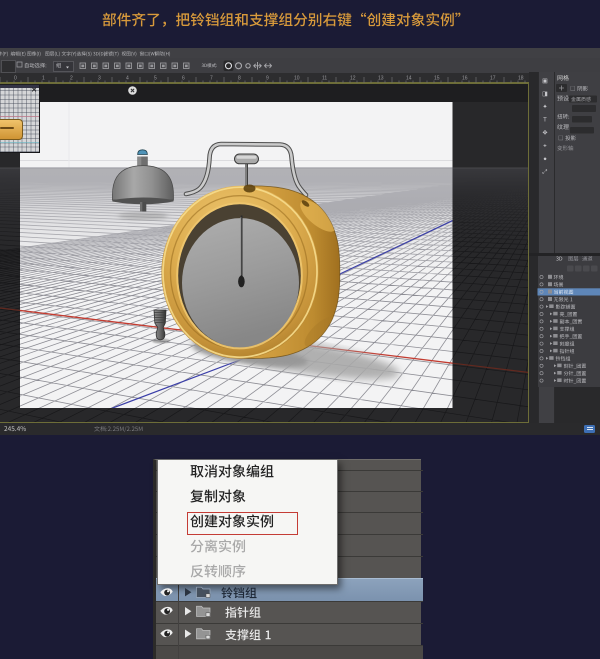 The height and width of the screenshot is (659, 600). Describe the element at coordinates (183, 79) in the screenshot. I see `svg-text: 6` at that location.